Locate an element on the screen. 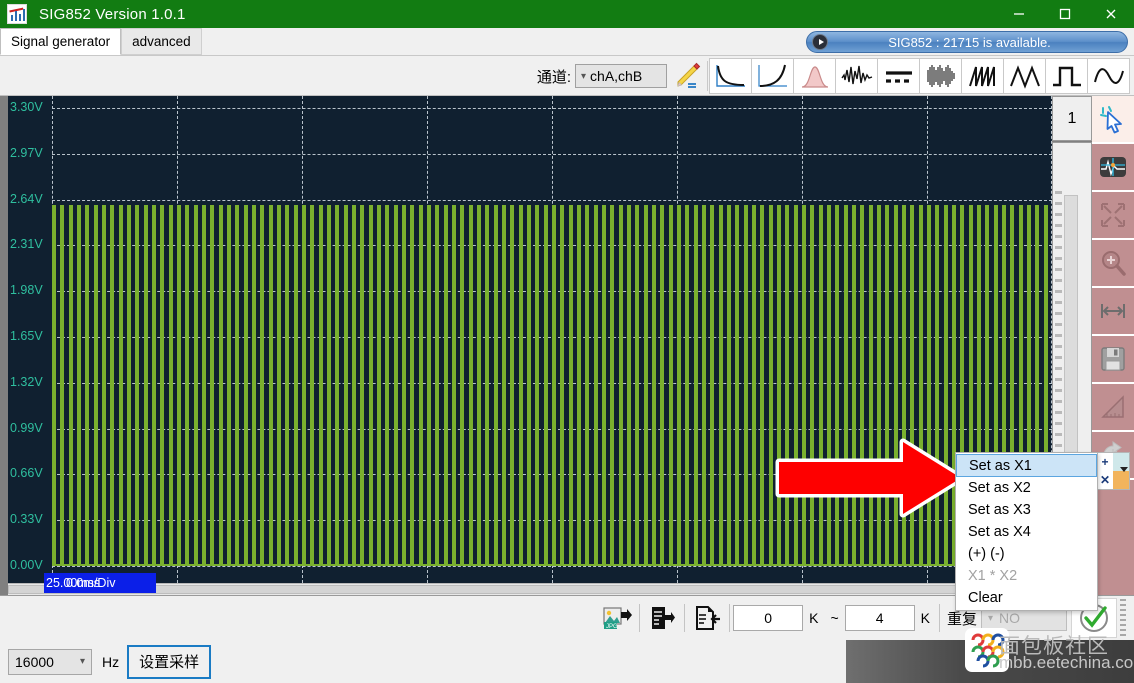 This screenshot has height=683, width=1134. import-file-icon is located at coordinates (707, 618).